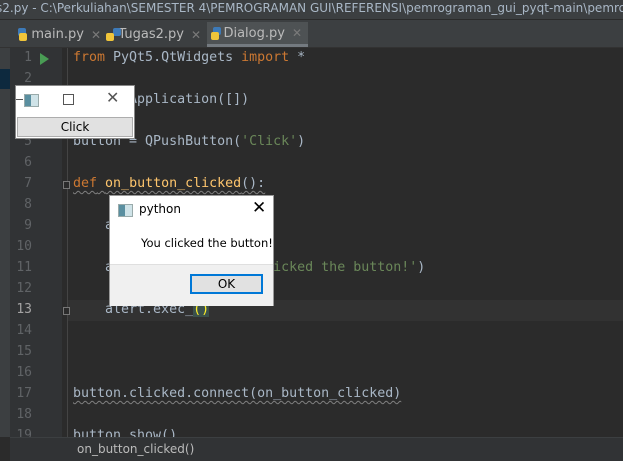 The height and width of the screenshot is (461, 623). I want to click on click-button: Click, so click(75, 127).